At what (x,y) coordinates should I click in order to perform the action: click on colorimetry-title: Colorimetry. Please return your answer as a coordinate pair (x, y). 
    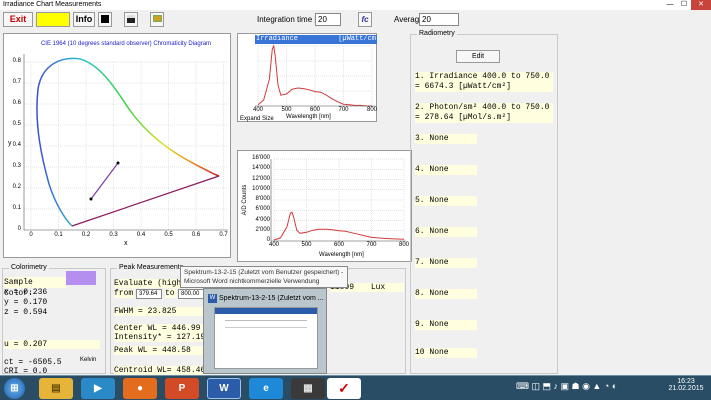
    Looking at the image, I should click on (29, 267).